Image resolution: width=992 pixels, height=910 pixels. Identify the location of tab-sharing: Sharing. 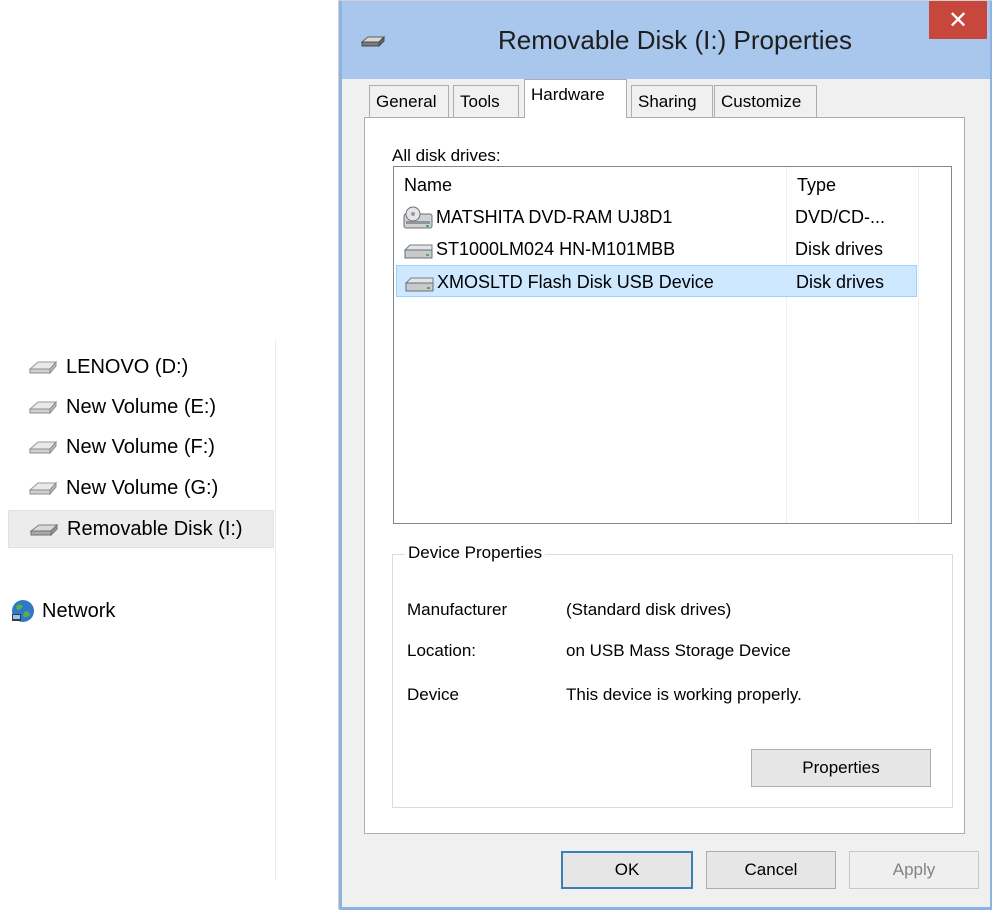
(672, 101).